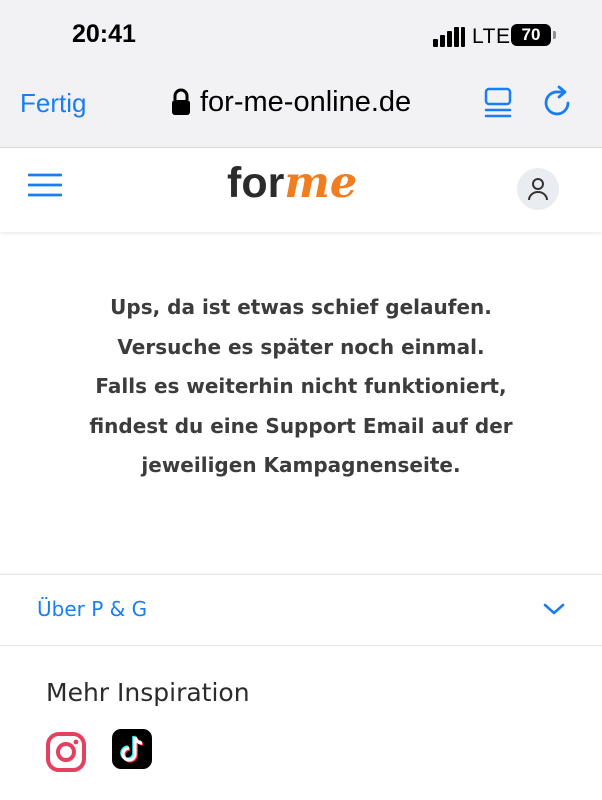 This screenshot has width=602, height=800. I want to click on status-time: 20:41, so click(104, 34).